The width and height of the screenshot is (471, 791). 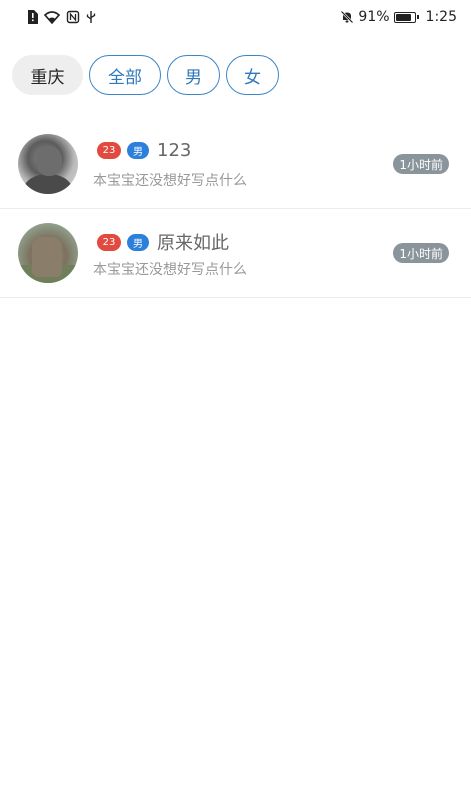 I want to click on status-left-icons, so click(x=61, y=17).